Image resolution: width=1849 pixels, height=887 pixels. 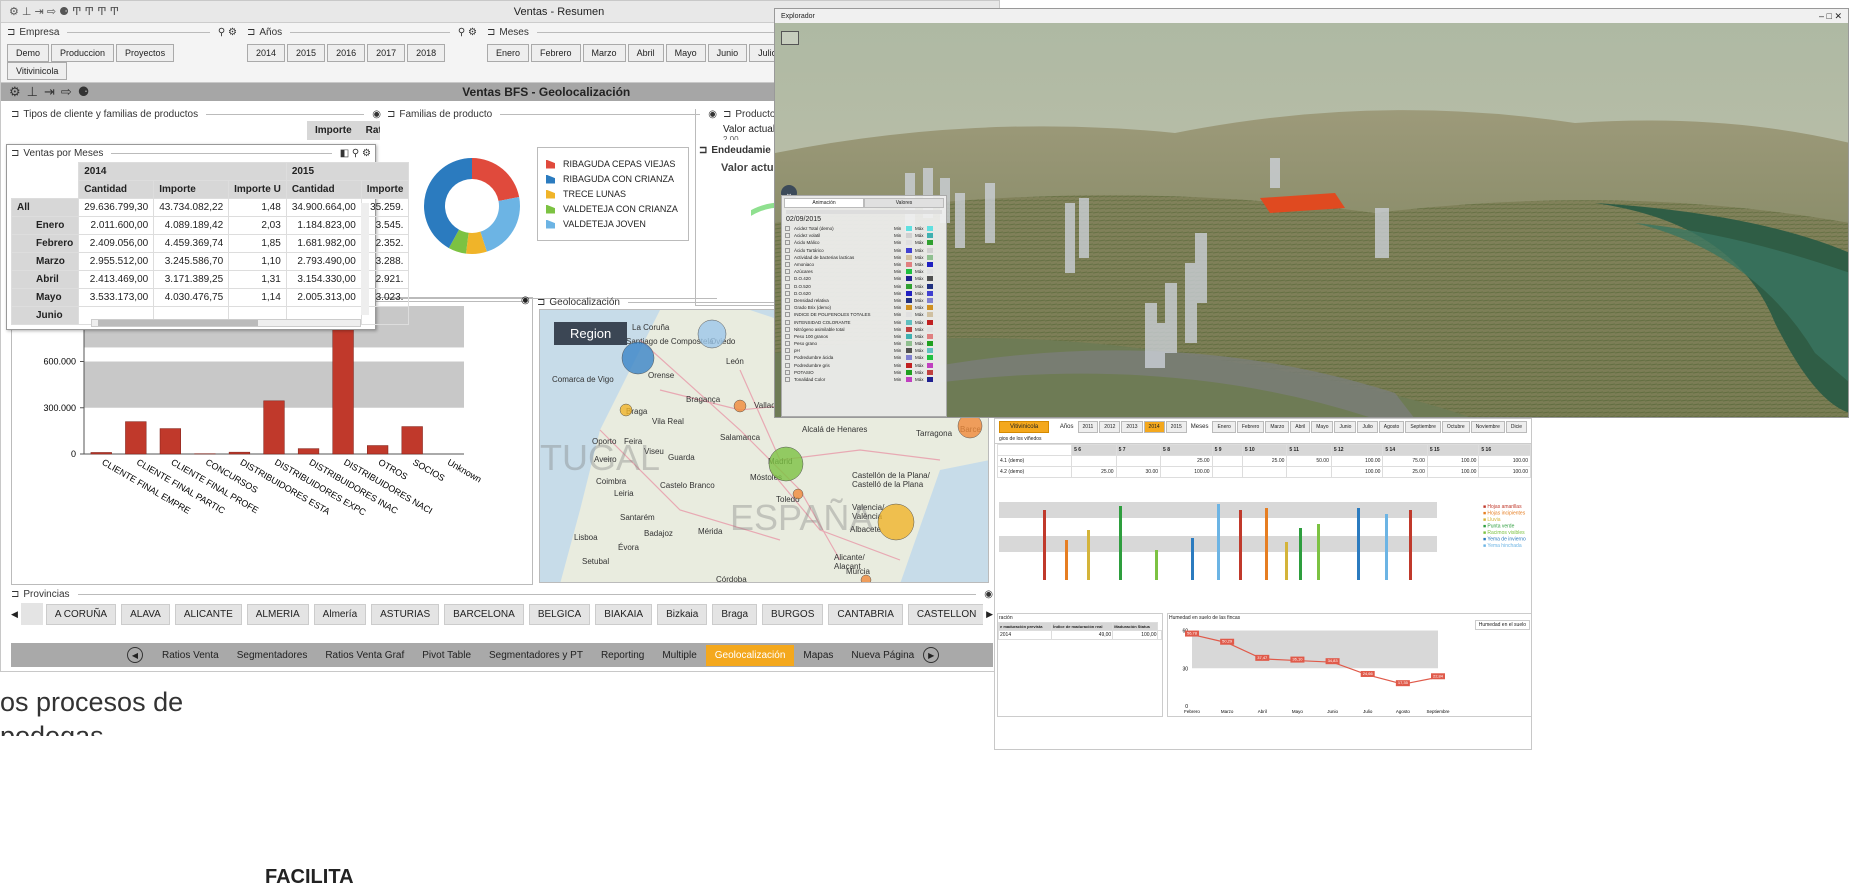 What do you see at coordinates (64, 11) in the screenshot?
I see `toolbar-icons: ⚙ ⊥ ⇥ ⇨ ⚈ Ͳ Ͳ Ͳ Ͳ` at bounding box center [64, 11].